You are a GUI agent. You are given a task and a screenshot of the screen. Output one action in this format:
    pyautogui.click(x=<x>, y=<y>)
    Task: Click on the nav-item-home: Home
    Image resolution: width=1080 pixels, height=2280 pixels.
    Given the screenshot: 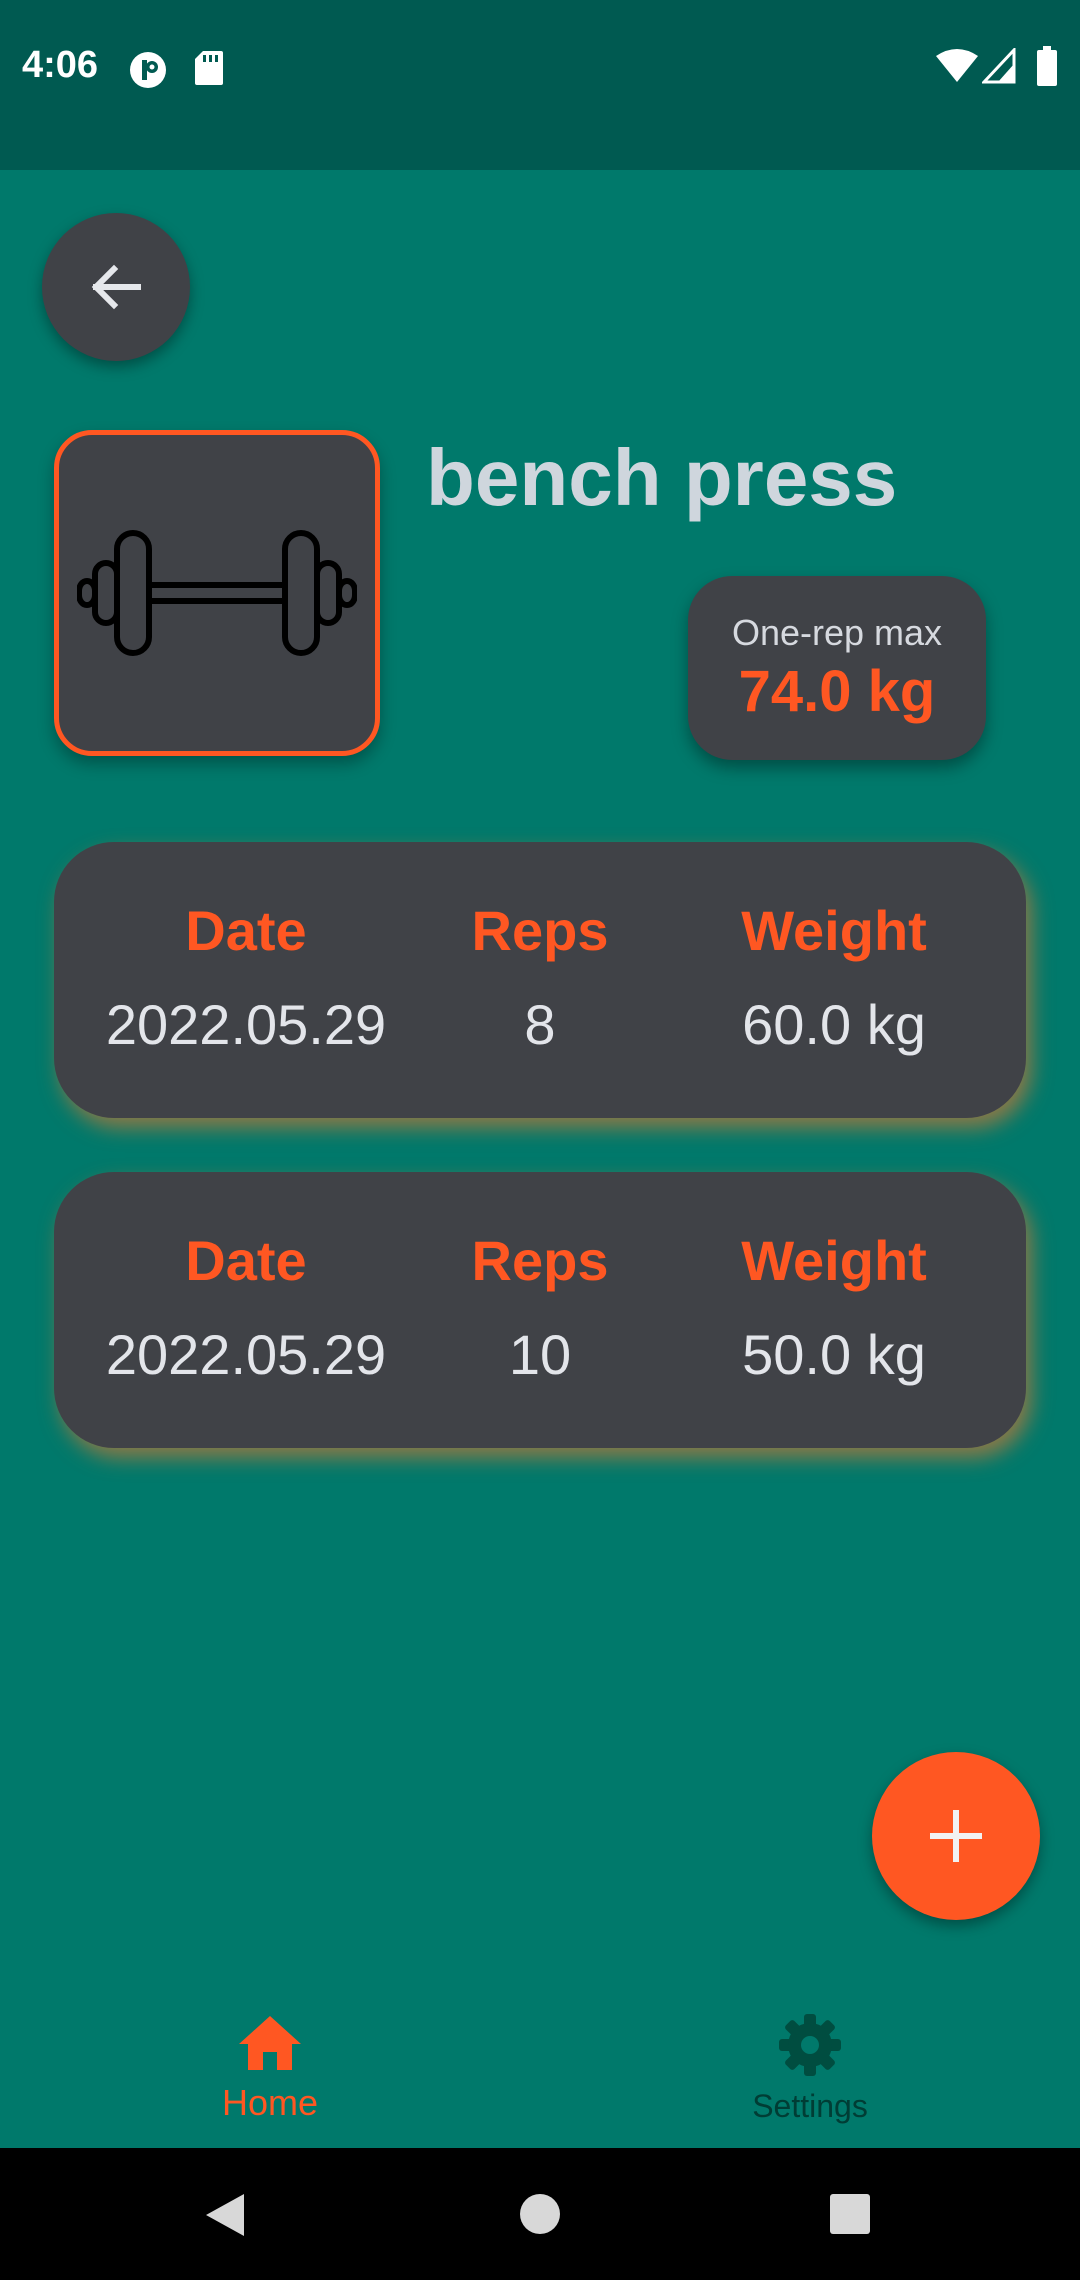 What is the action you would take?
    pyautogui.click(x=270, y=2063)
    